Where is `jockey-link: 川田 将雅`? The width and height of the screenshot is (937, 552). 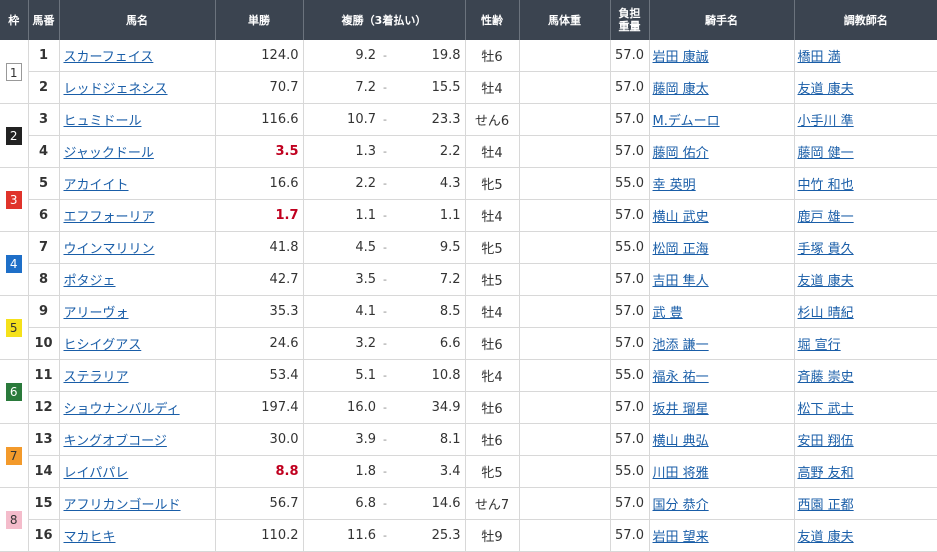 jockey-link: 川田 将雅 is located at coordinates (681, 473).